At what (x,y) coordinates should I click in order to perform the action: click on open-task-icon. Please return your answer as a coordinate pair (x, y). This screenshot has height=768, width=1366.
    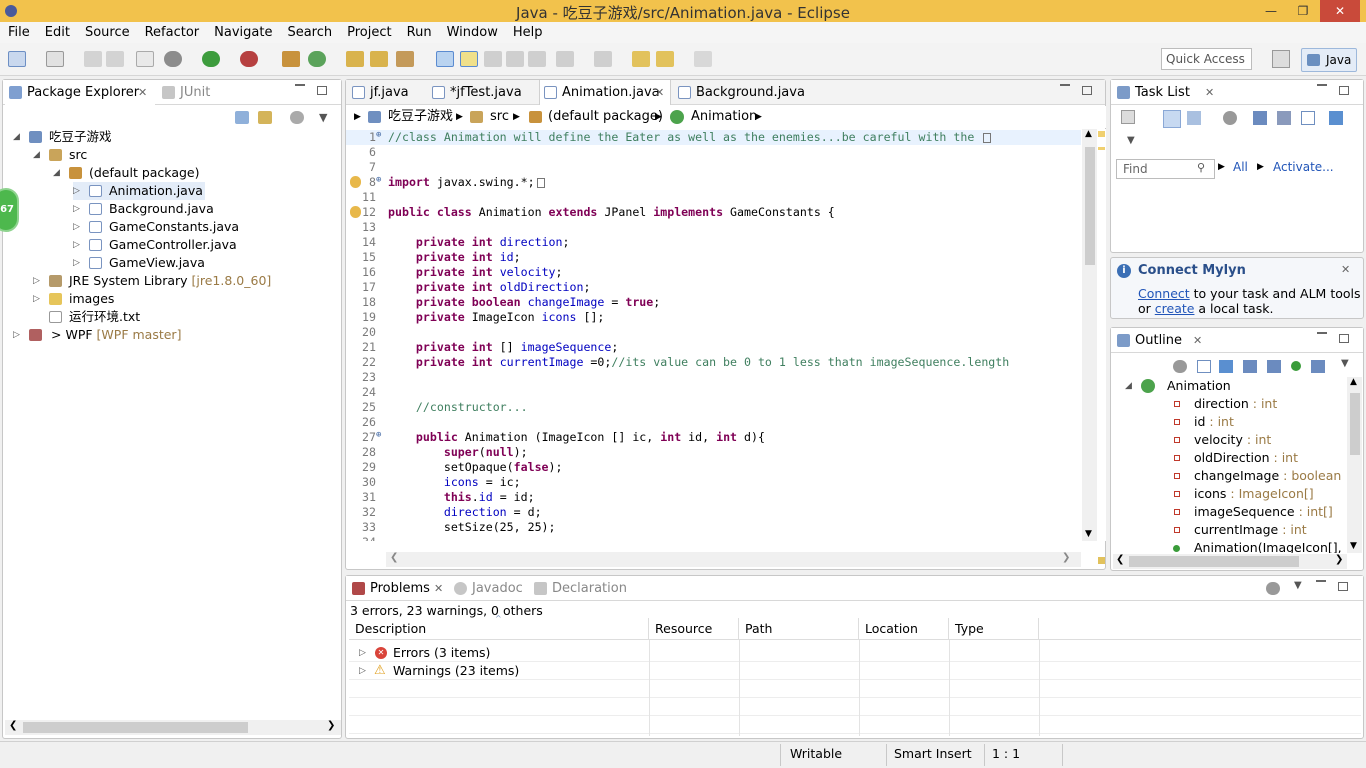
    Looking at the image, I should click on (379, 59).